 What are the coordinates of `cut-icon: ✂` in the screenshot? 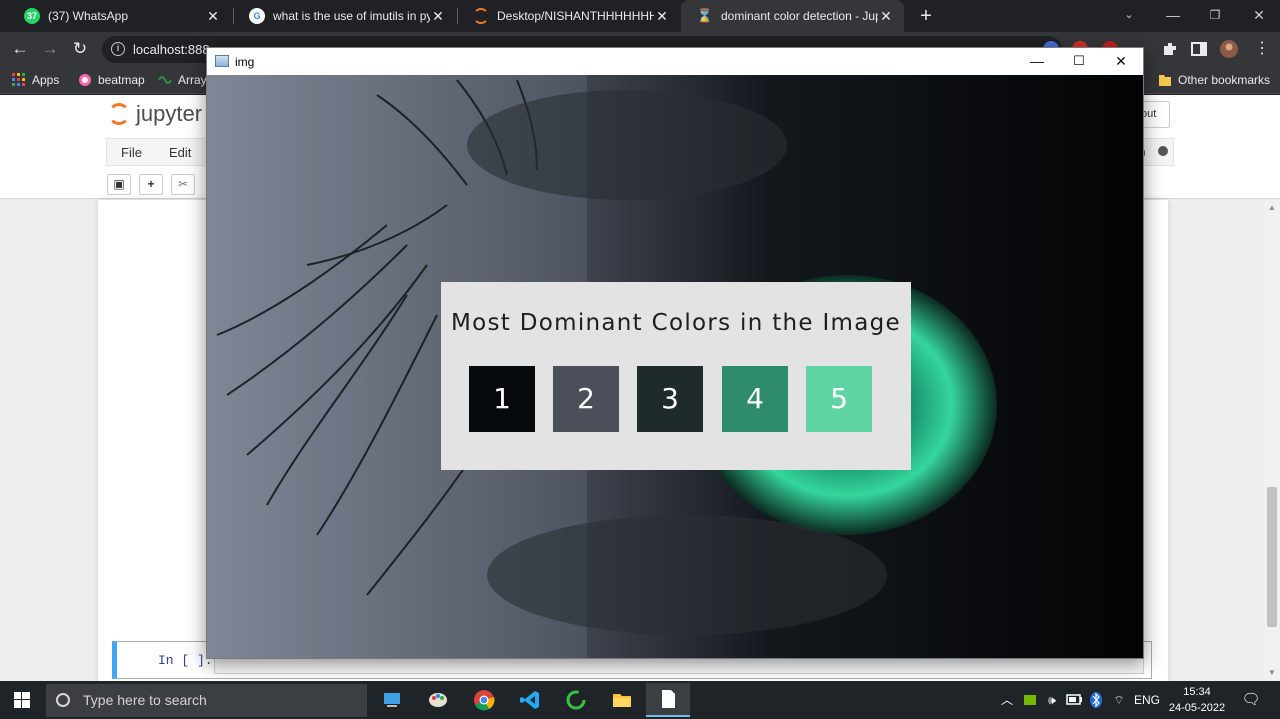 It's located at (183, 184).